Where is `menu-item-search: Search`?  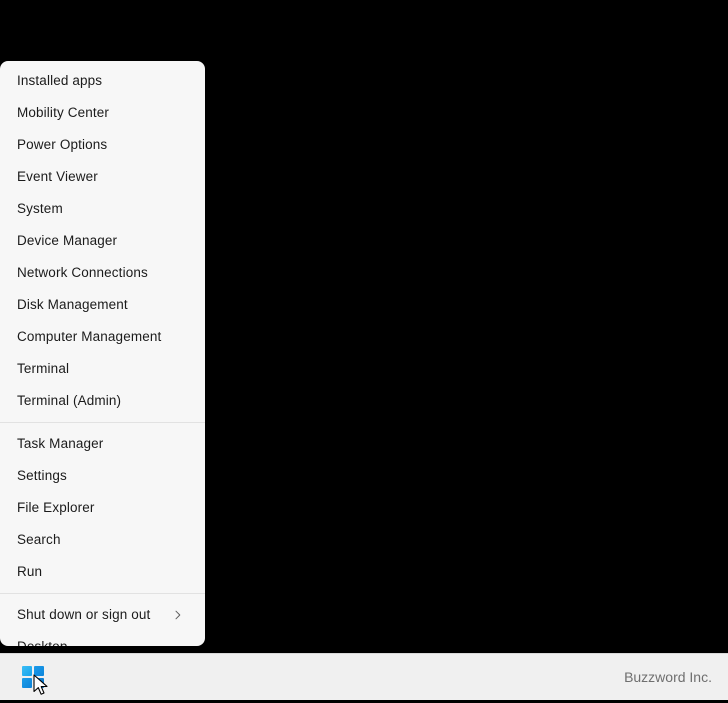
menu-item-search: Search is located at coordinates (102, 540).